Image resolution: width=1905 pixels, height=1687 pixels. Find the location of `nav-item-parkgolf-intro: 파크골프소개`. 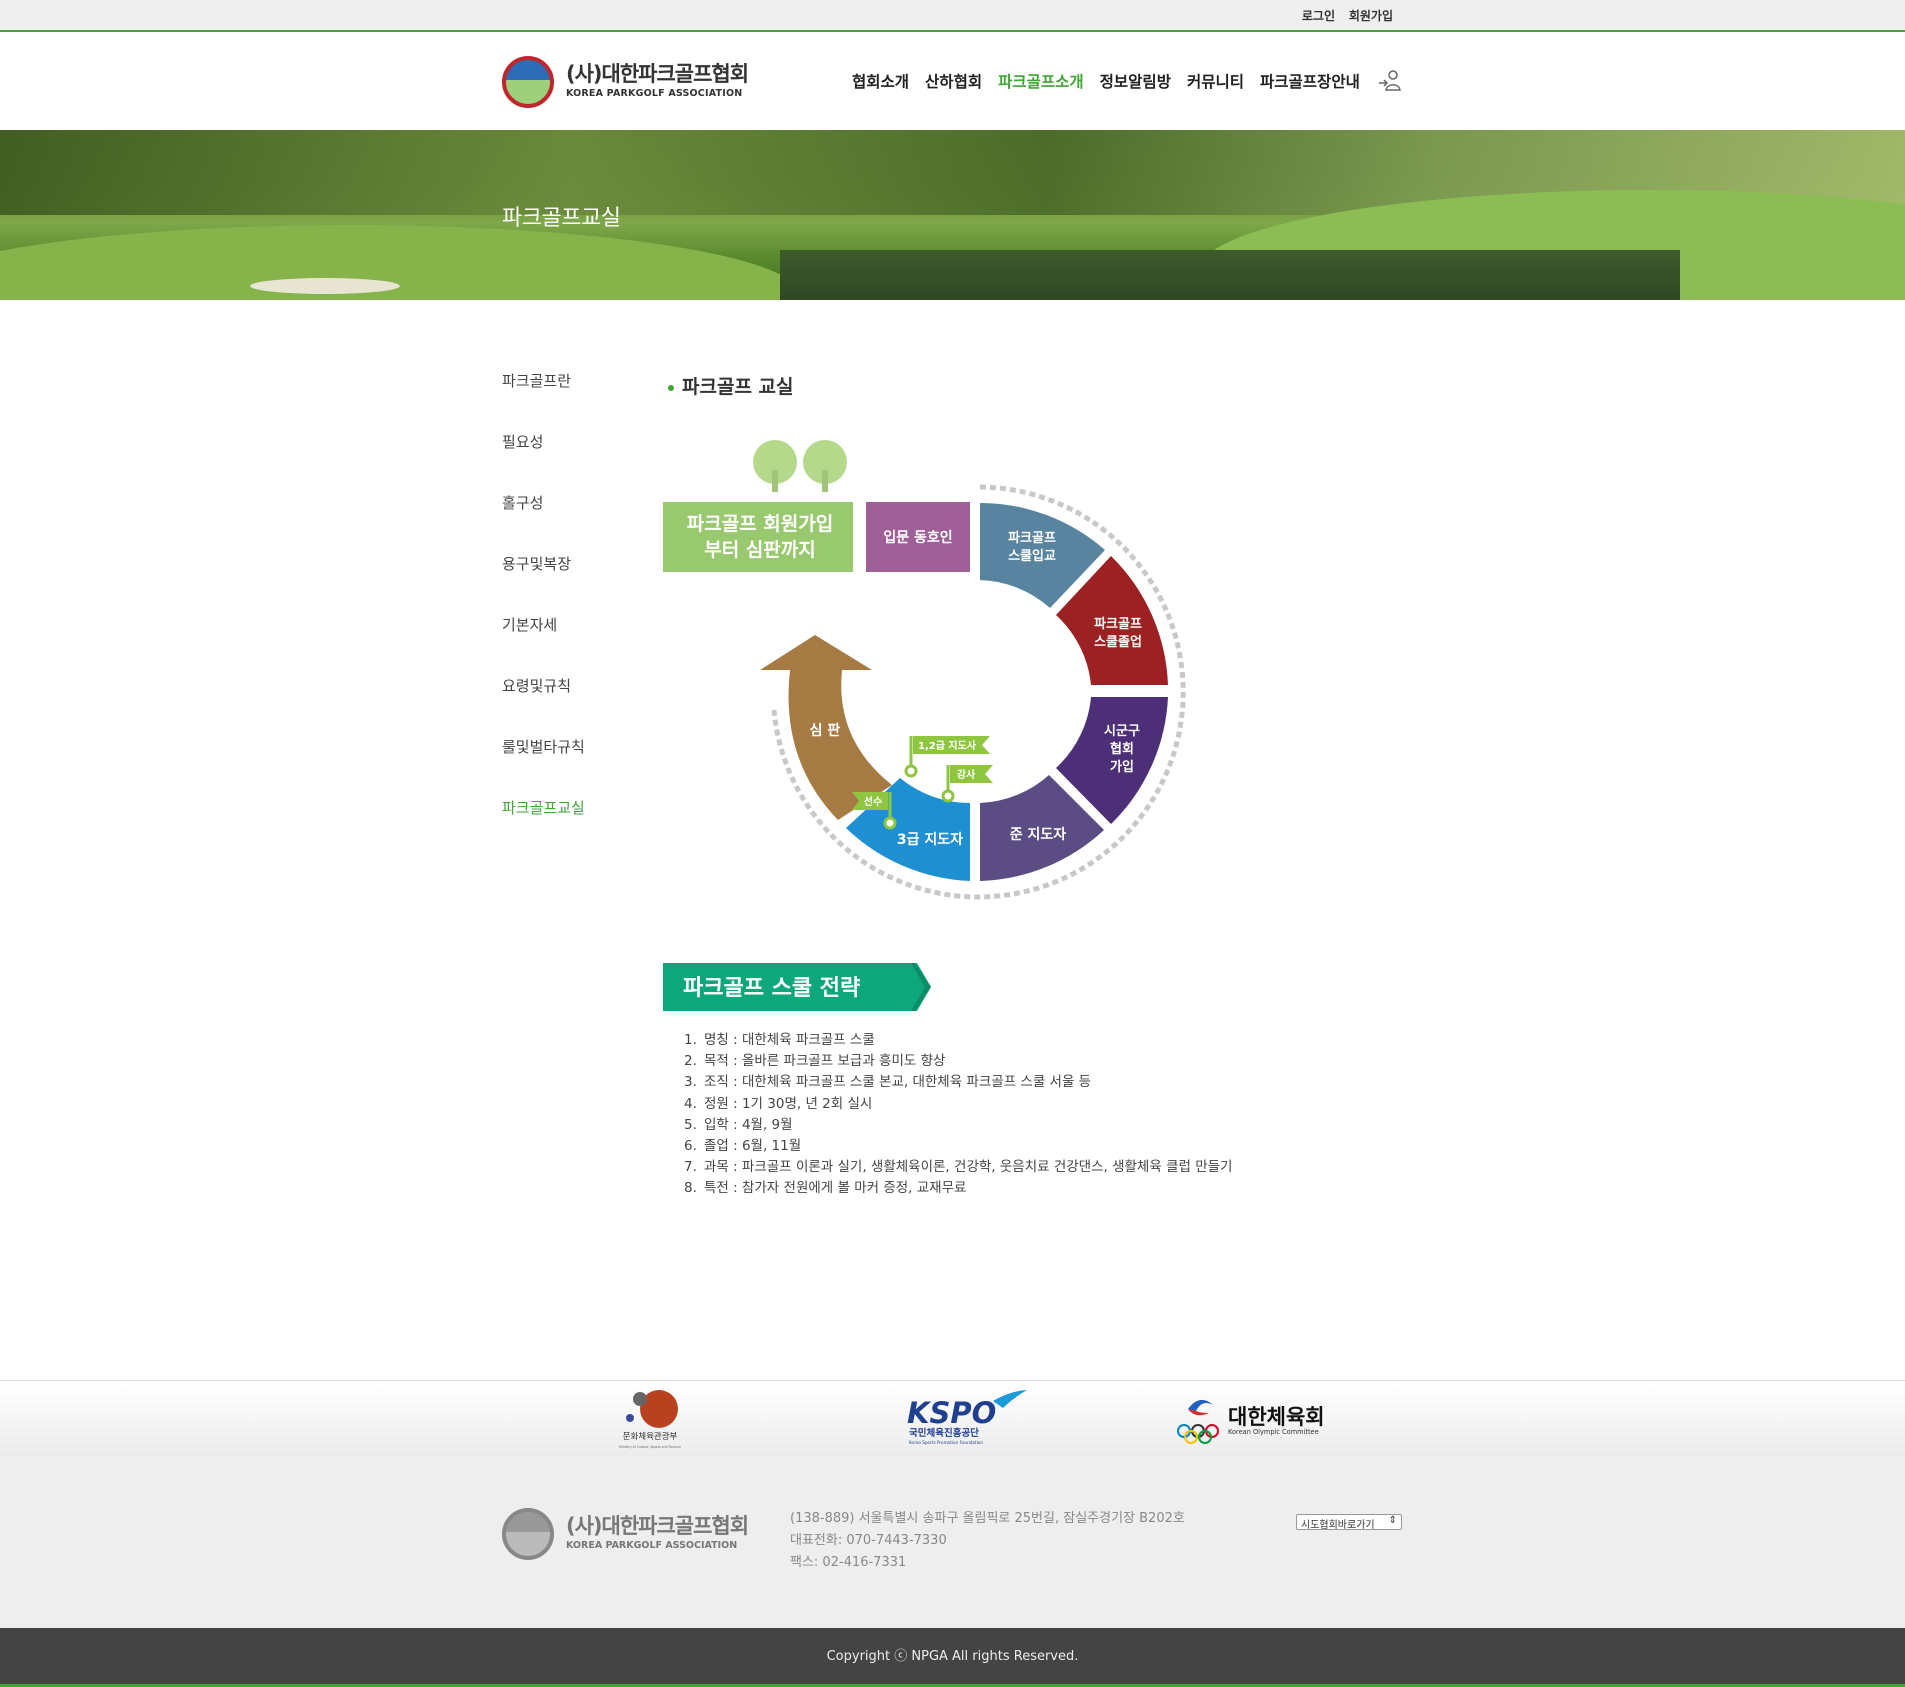

nav-item-parkgolf-intro: 파크골프소개 is located at coordinates (1041, 81).